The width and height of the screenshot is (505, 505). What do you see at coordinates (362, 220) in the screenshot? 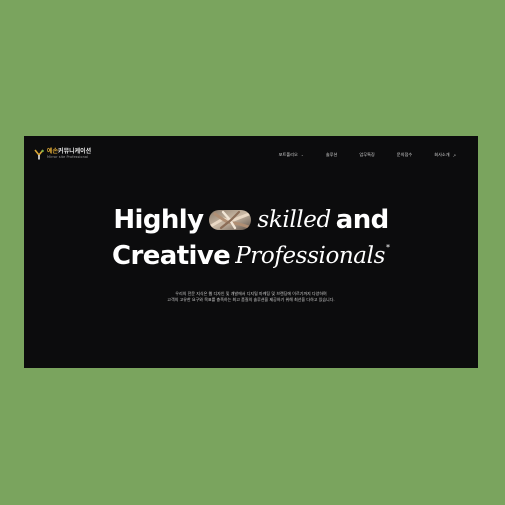
I see `hero-word-and: and` at bounding box center [362, 220].